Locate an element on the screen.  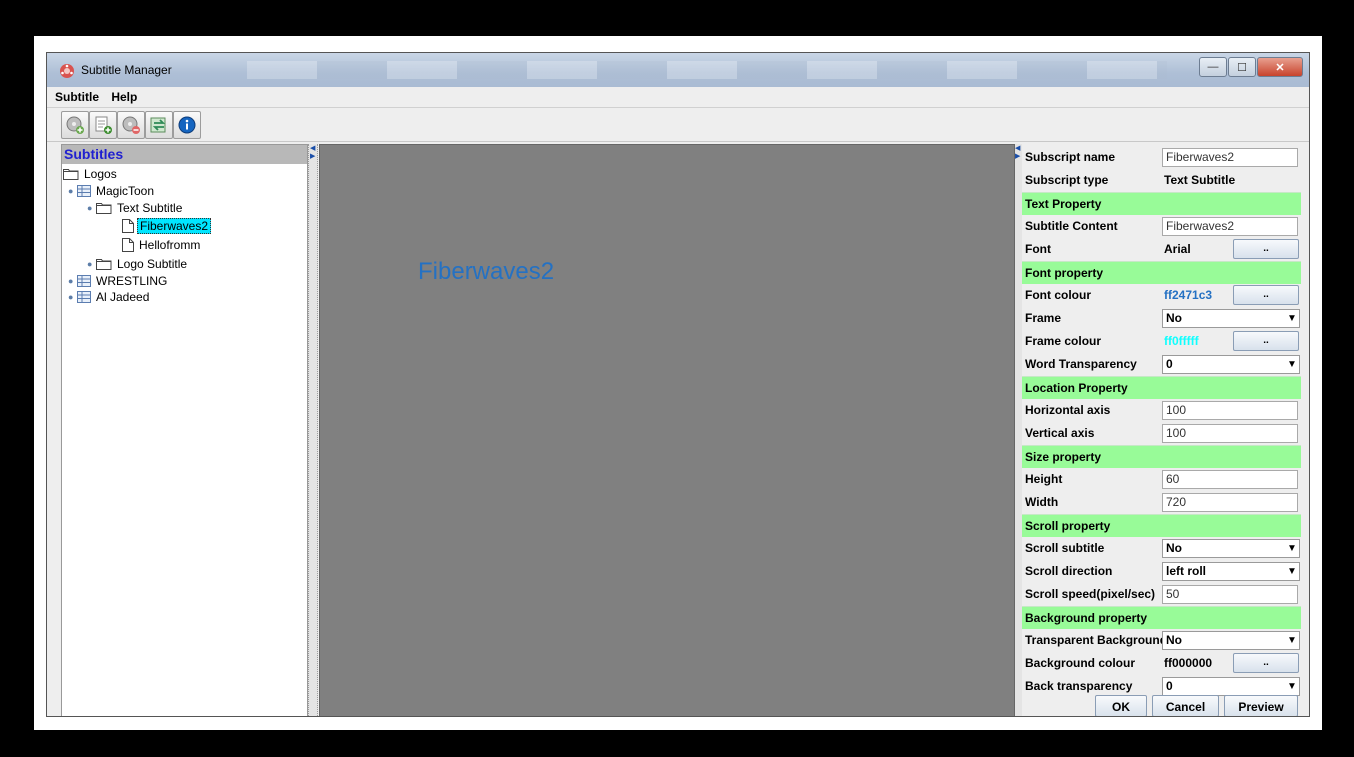
minimize-button: — is located at coordinates (1213, 67).